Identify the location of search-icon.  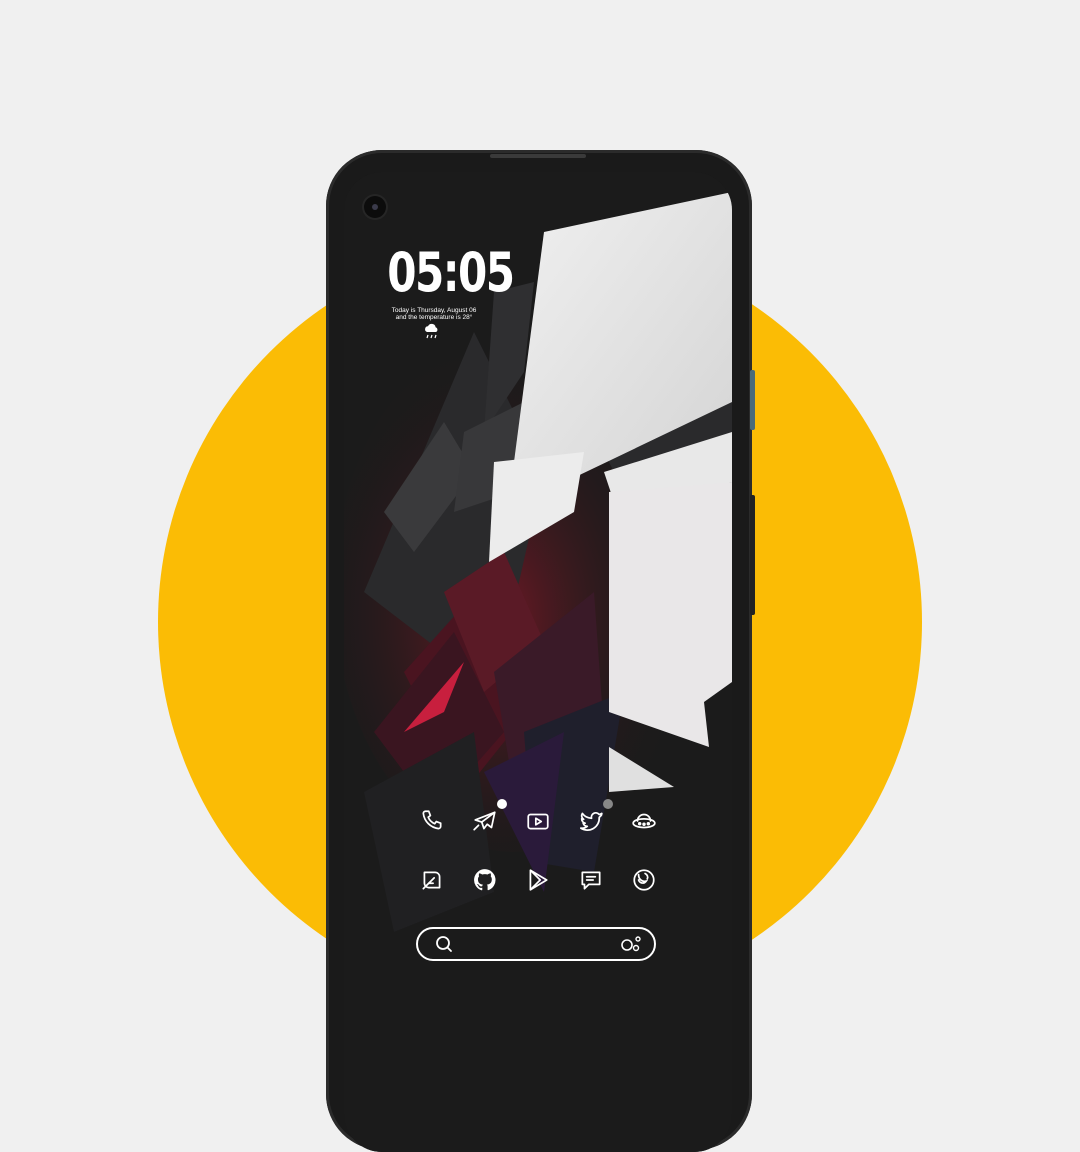
(444, 944).